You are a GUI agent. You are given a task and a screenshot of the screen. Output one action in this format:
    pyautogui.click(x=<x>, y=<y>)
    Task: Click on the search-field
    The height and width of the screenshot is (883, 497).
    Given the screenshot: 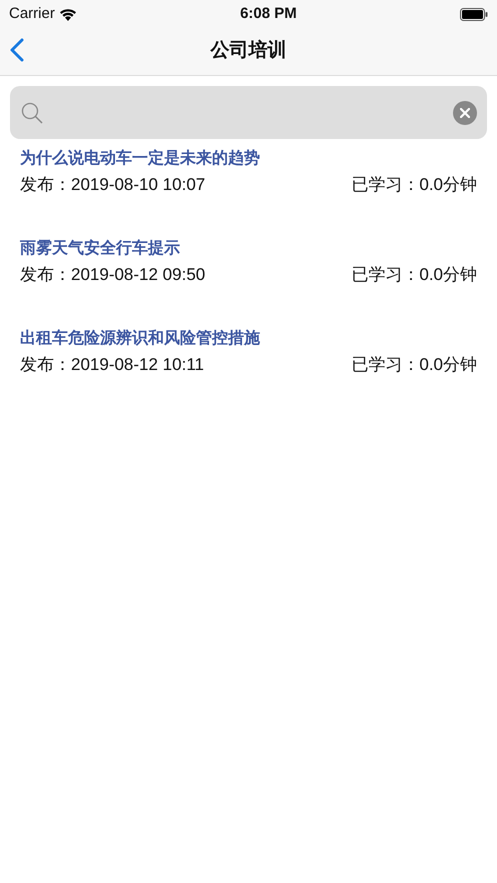 What is the action you would take?
    pyautogui.click(x=248, y=112)
    